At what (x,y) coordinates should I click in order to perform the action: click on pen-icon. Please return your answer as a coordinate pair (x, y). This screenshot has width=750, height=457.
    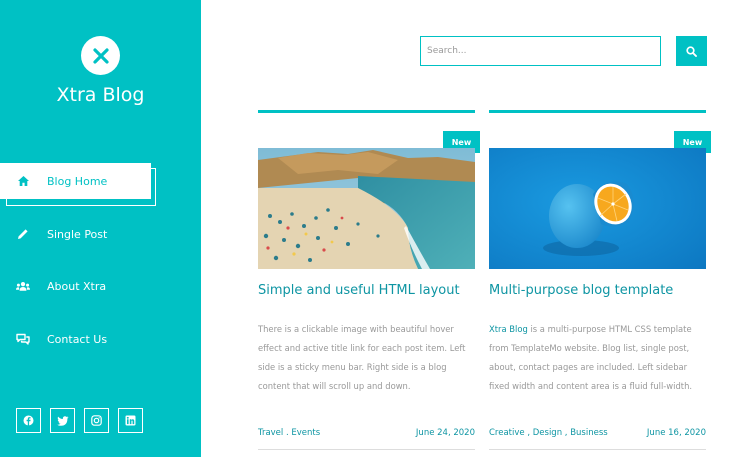
    Looking at the image, I should click on (23, 234).